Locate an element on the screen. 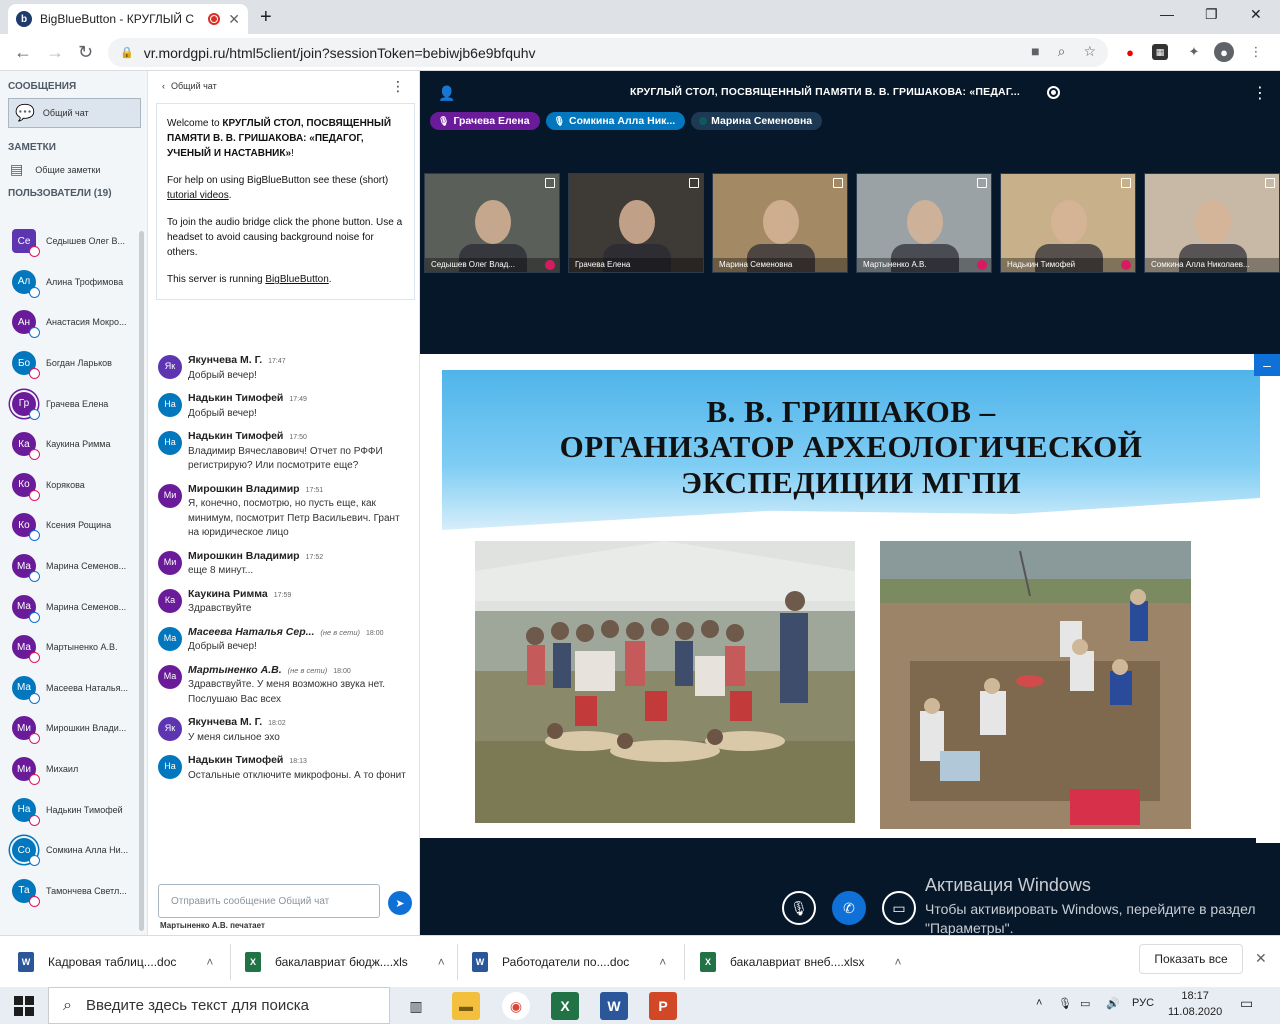  webcam-tile: Мартыненко А.В. is located at coordinates (924, 223).